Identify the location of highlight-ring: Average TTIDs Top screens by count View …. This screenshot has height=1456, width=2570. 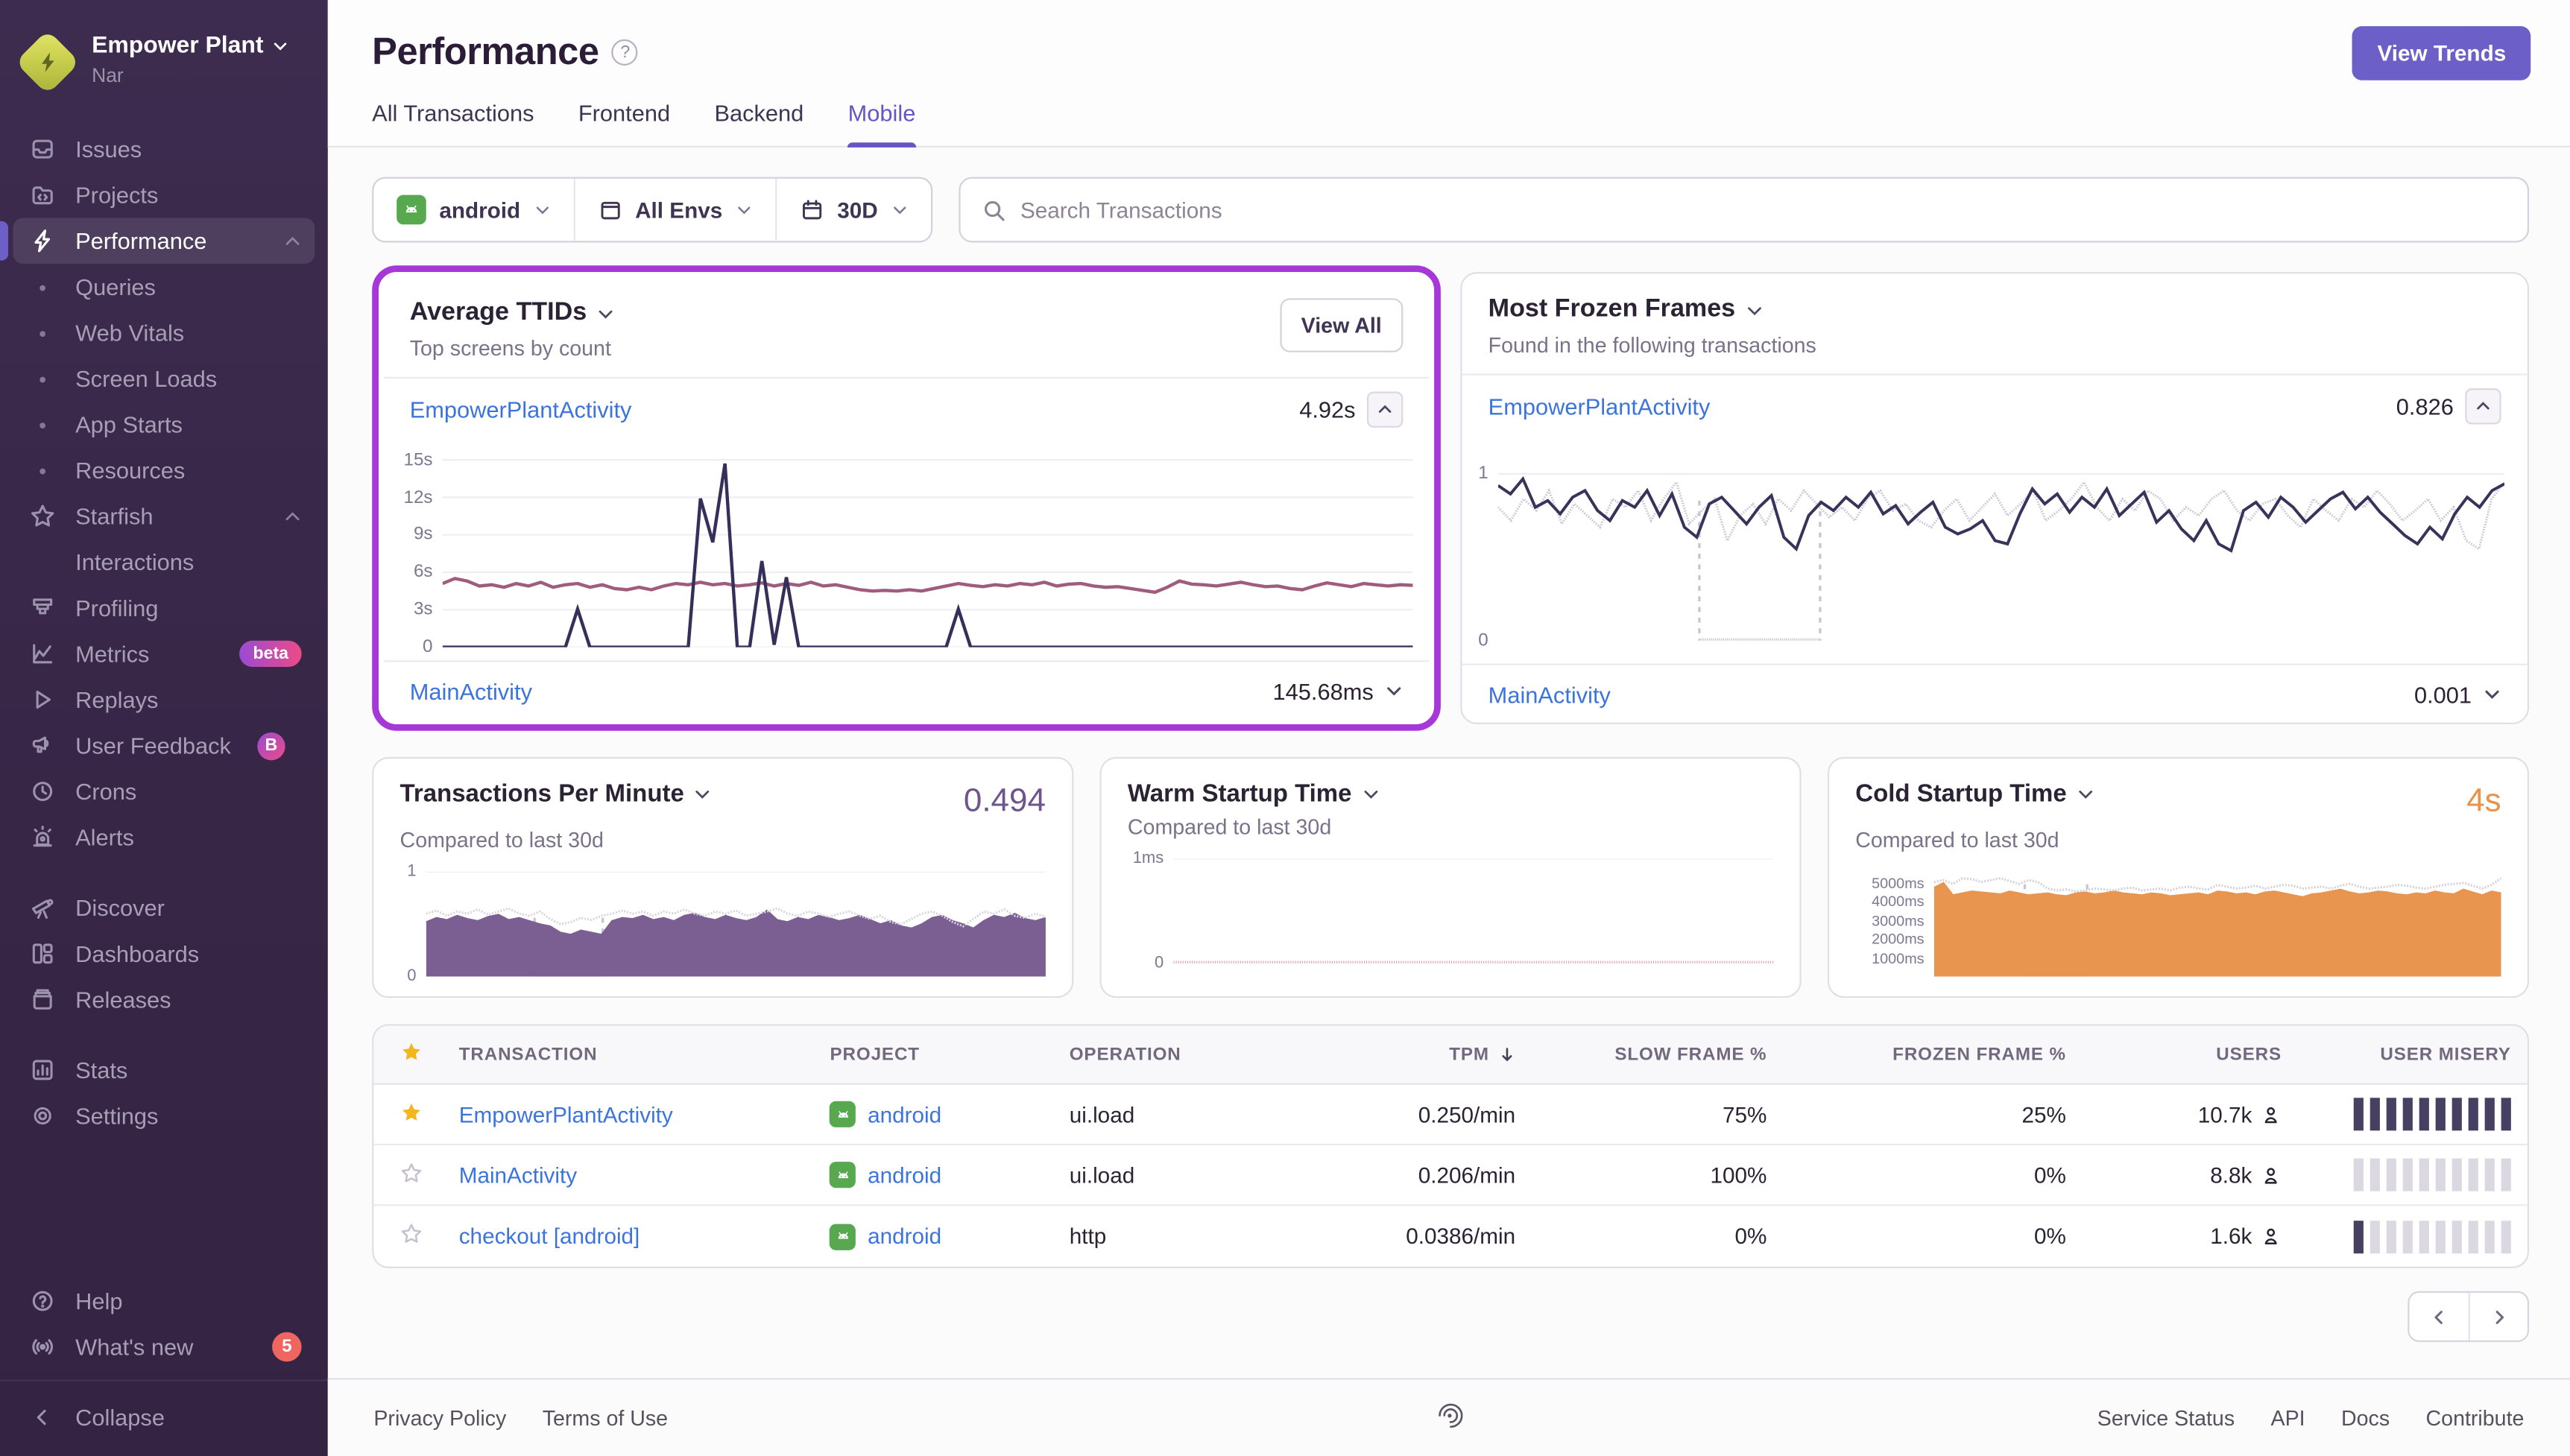
(906, 498).